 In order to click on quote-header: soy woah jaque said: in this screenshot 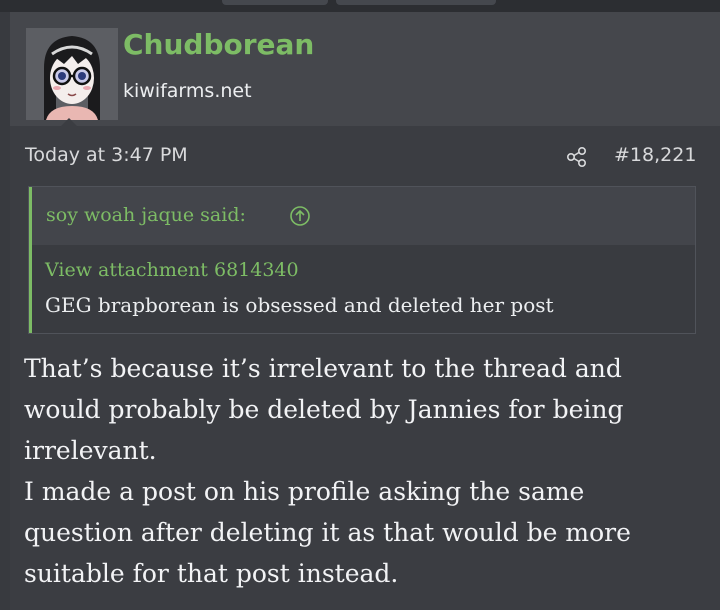, I will do `click(363, 216)`.